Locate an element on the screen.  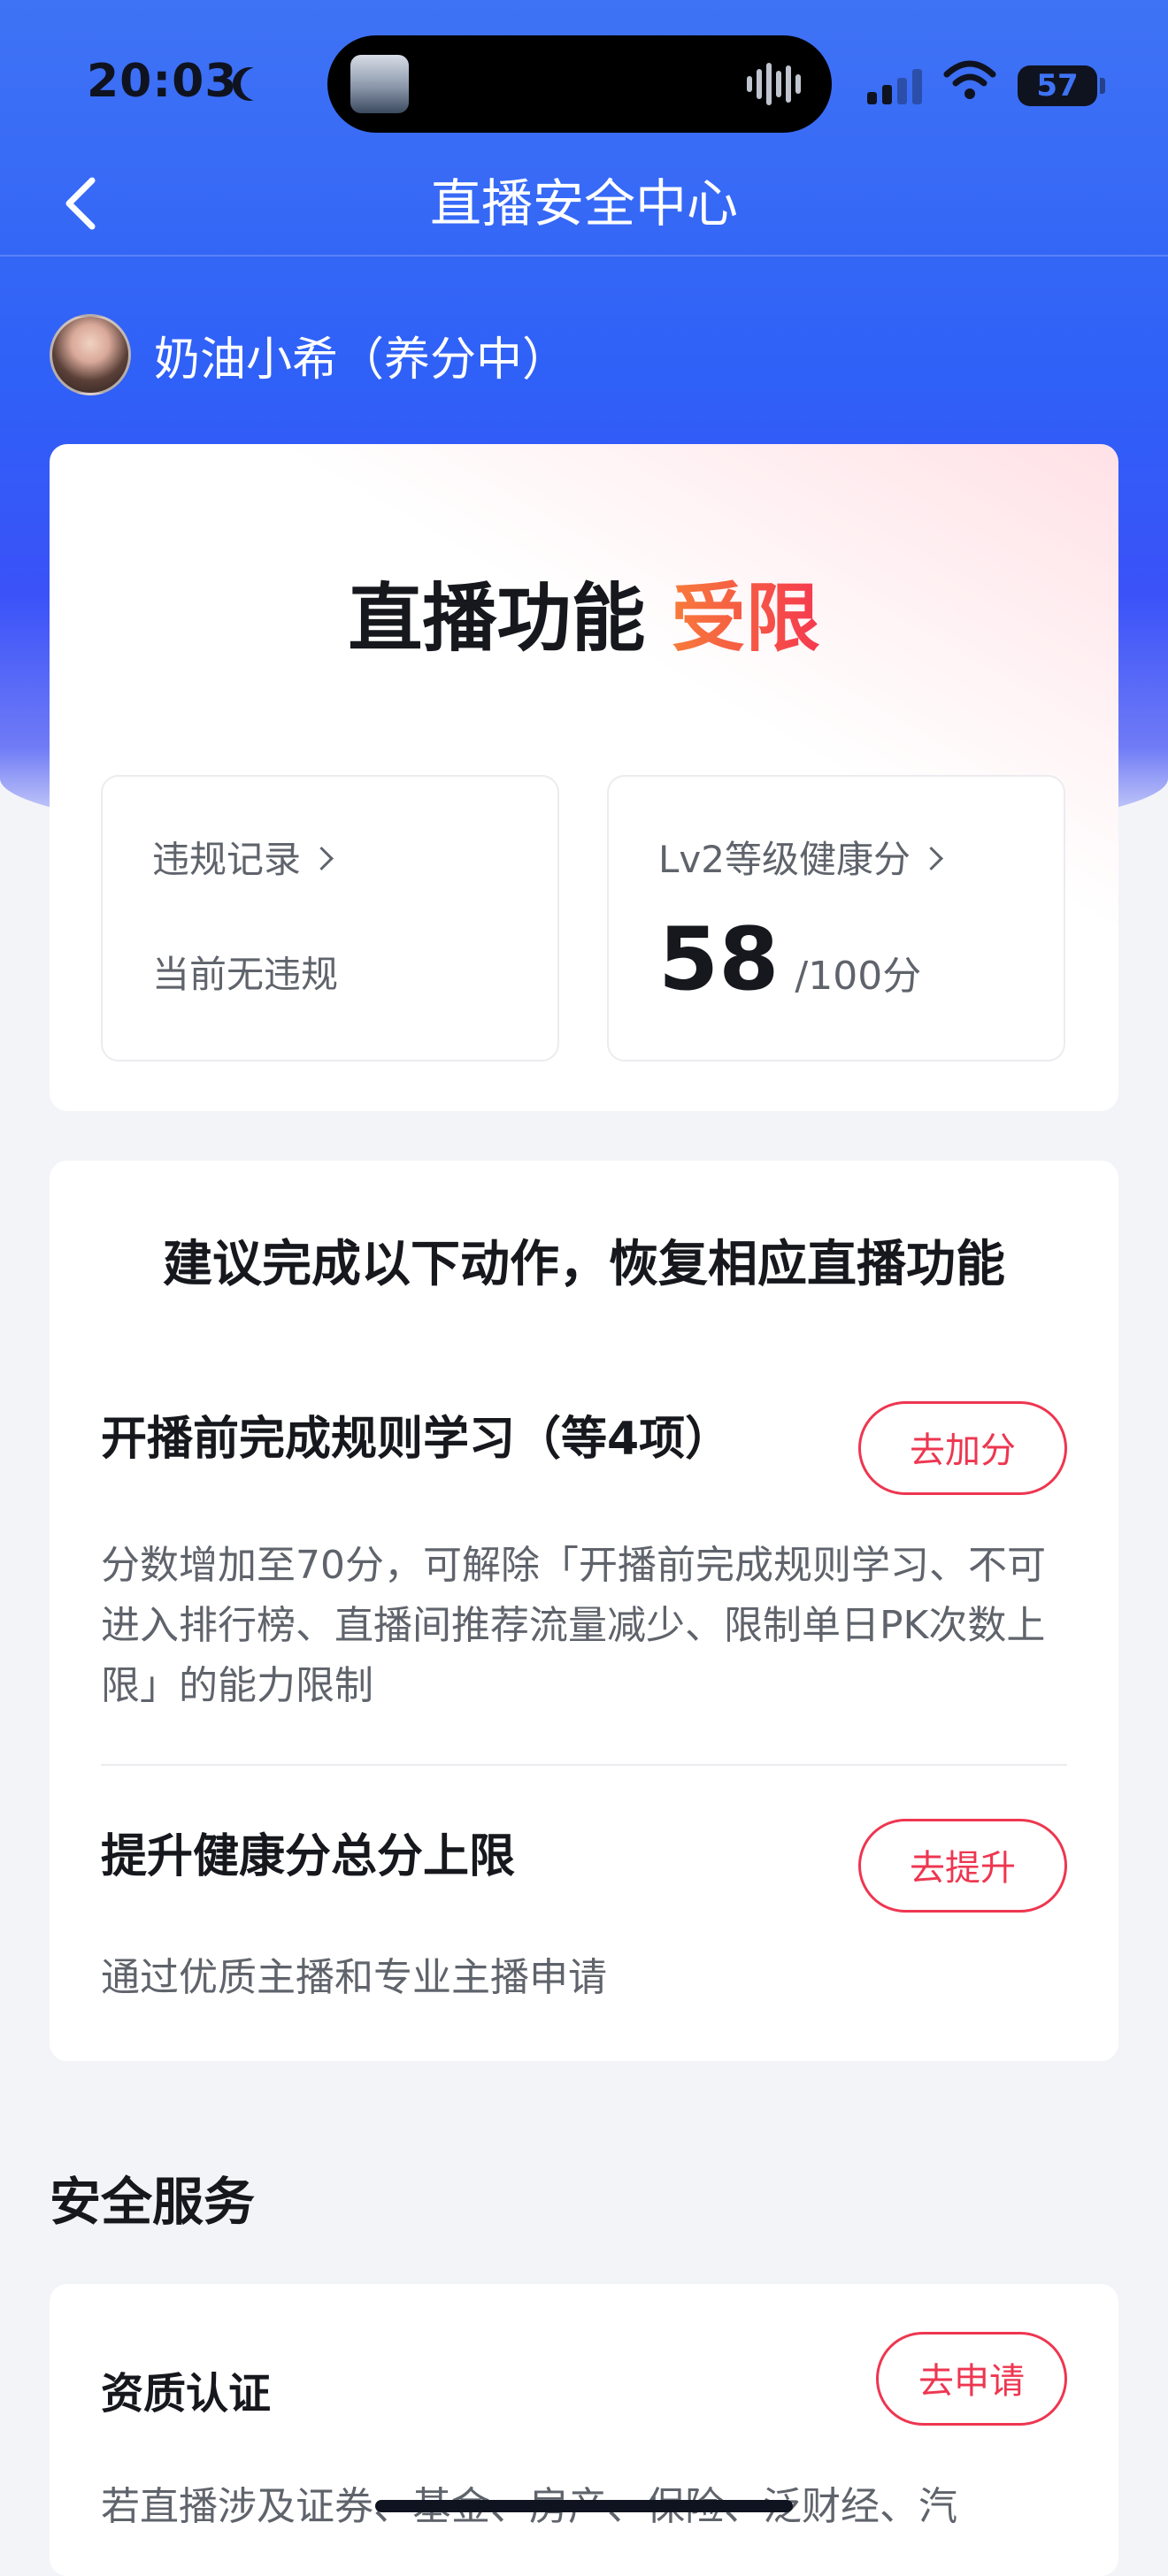
action-item-title: 开播前完成规则学习（等4项） is located at coordinates (417, 1439).